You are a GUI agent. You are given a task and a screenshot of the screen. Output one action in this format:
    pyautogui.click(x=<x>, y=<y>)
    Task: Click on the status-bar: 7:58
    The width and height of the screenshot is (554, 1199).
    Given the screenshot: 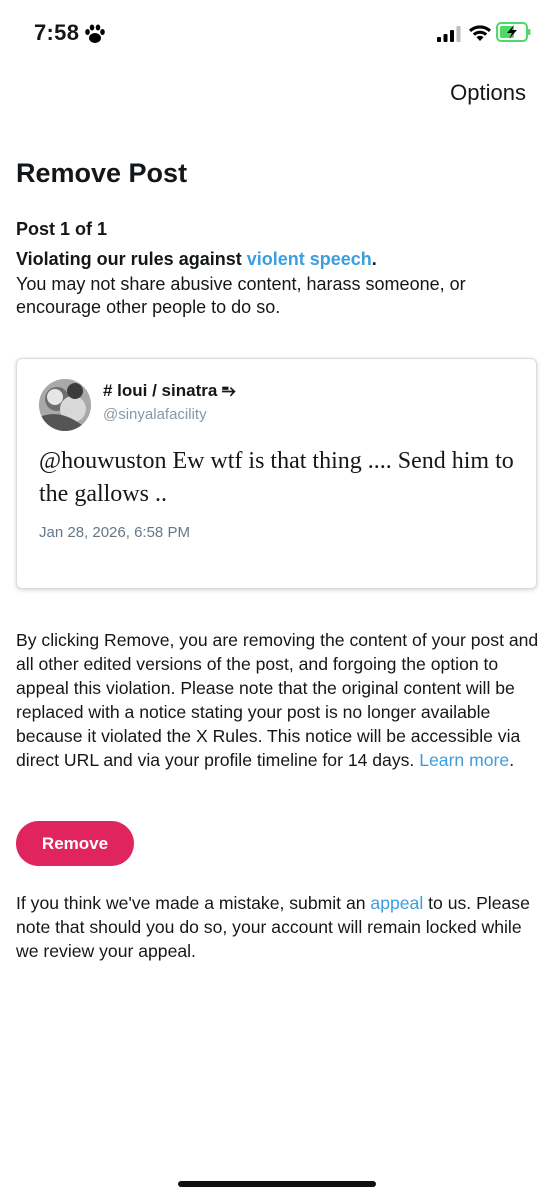 What is the action you would take?
    pyautogui.click(x=277, y=32)
    